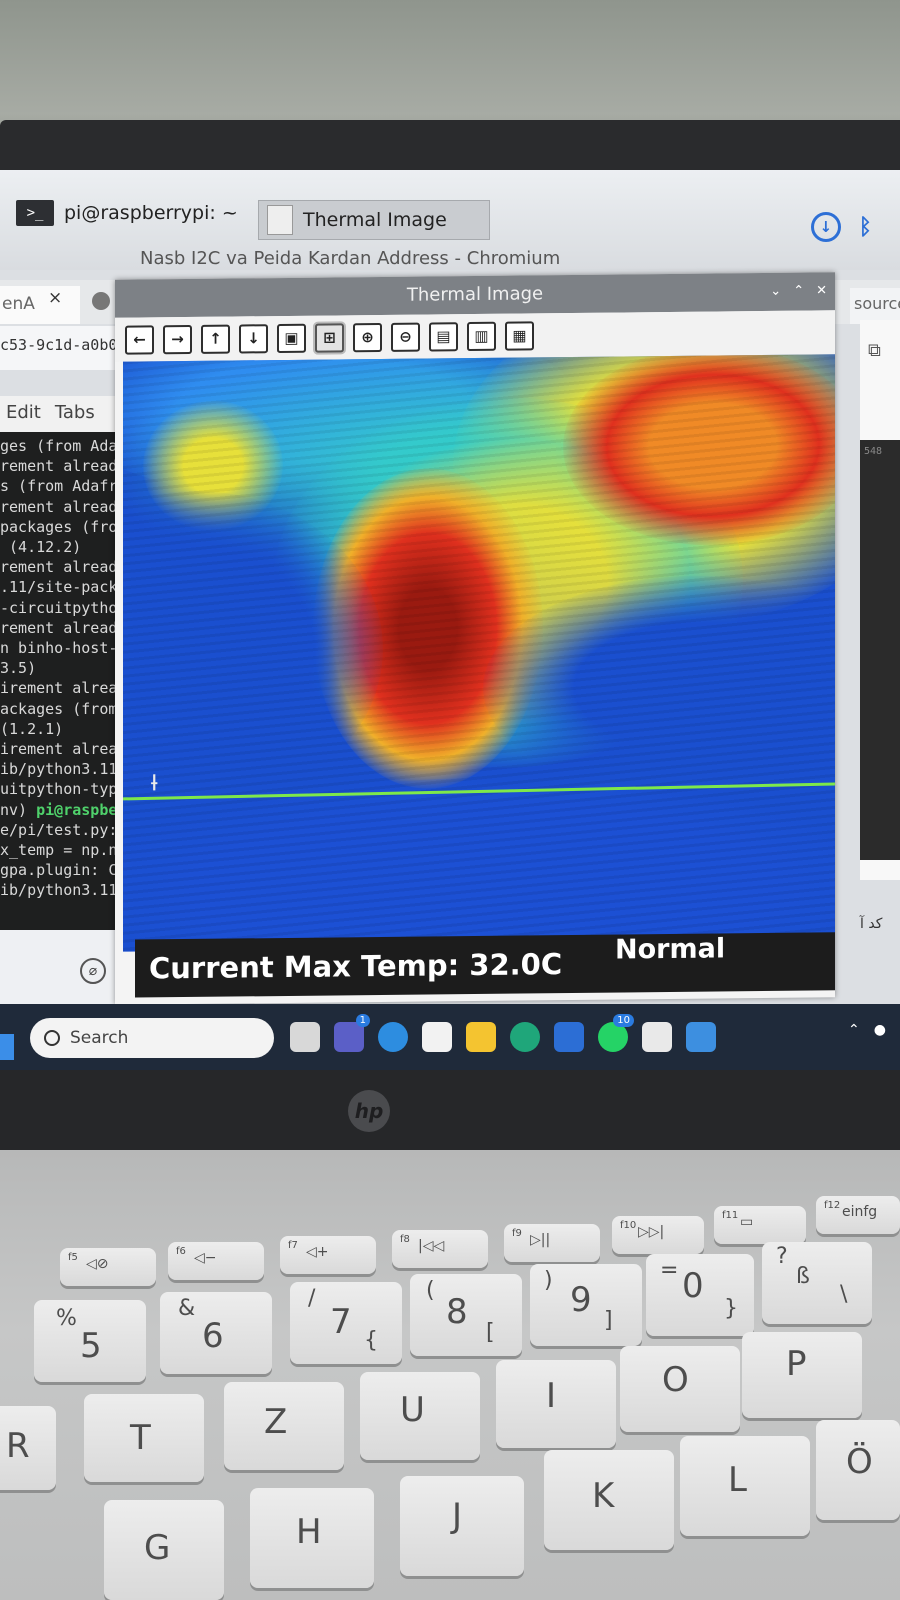 This screenshot has height=1600, width=900. I want to click on key-oe: Ö, so click(858, 1470).